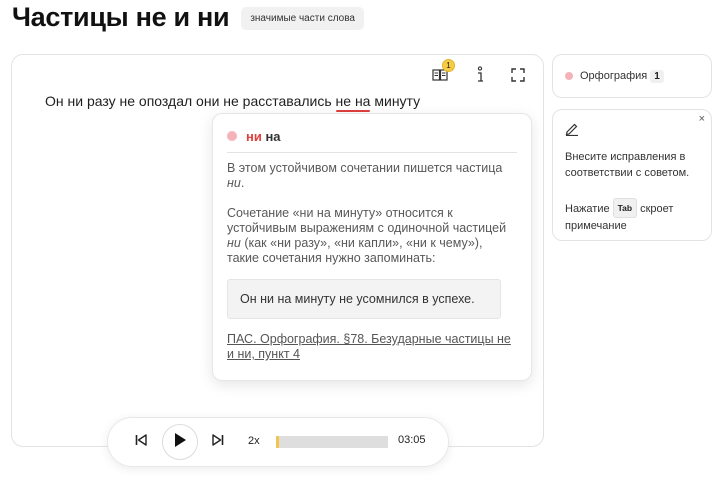 Image resolution: width=728 pixels, height=477 pixels. What do you see at coordinates (372, 152) in the screenshot?
I see `popup-divider` at bounding box center [372, 152].